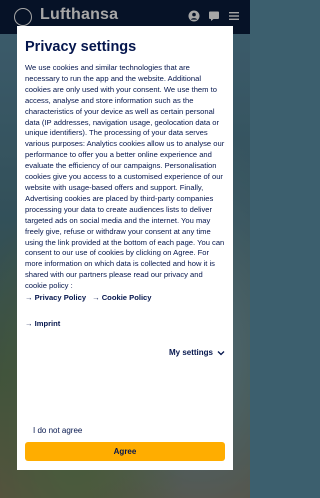 The image size is (320, 498). I want to click on dialog-title: Privacy settings, so click(81, 47).